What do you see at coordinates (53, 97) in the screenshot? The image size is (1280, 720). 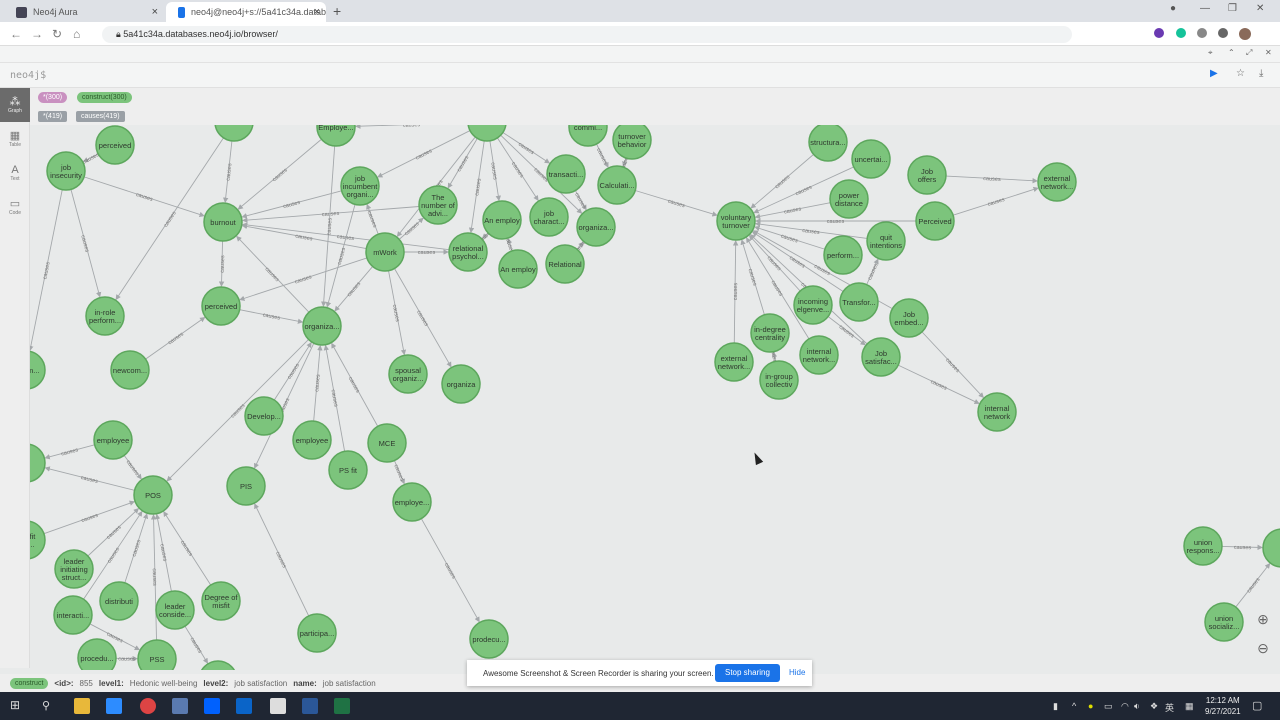 I see `node-label-all-pill: *(300)` at bounding box center [53, 97].